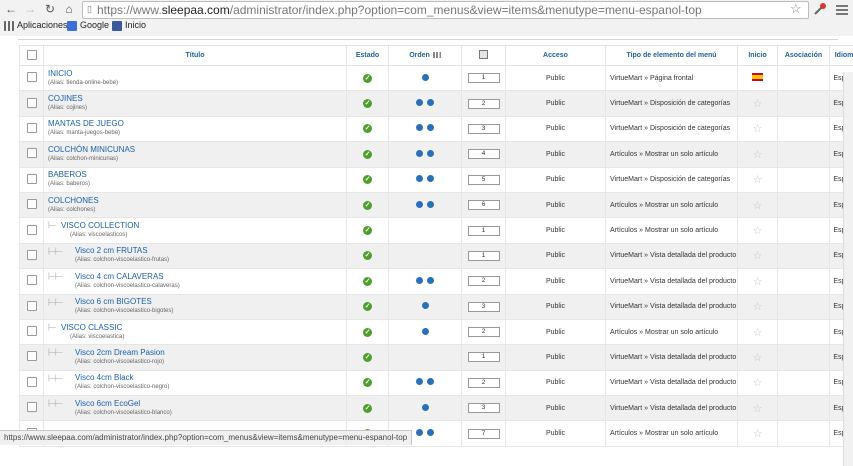  What do you see at coordinates (368, 56) in the screenshot?
I see `col-status: Estado` at bounding box center [368, 56].